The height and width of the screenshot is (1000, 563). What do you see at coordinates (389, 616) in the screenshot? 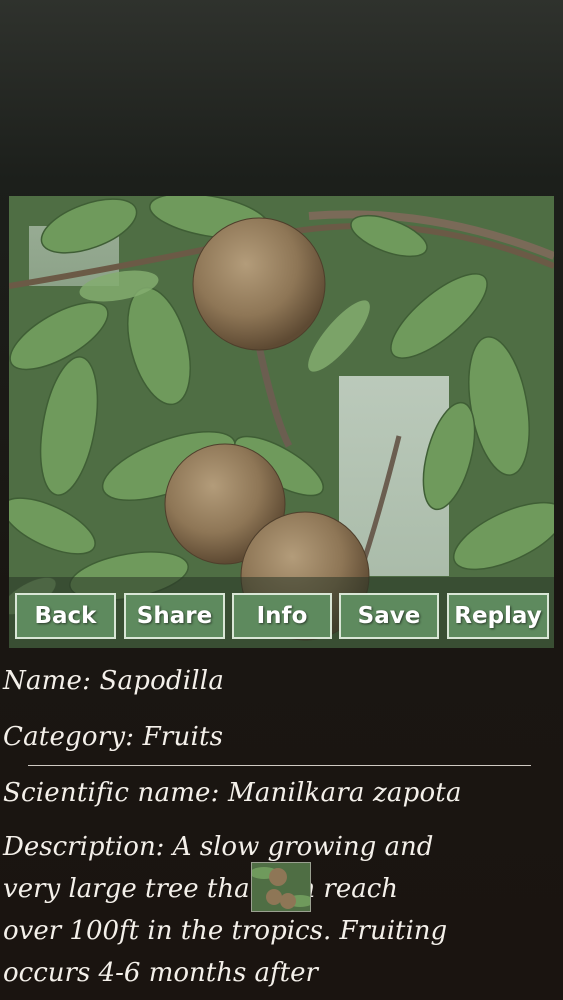
I see `save-button: Save` at bounding box center [389, 616].